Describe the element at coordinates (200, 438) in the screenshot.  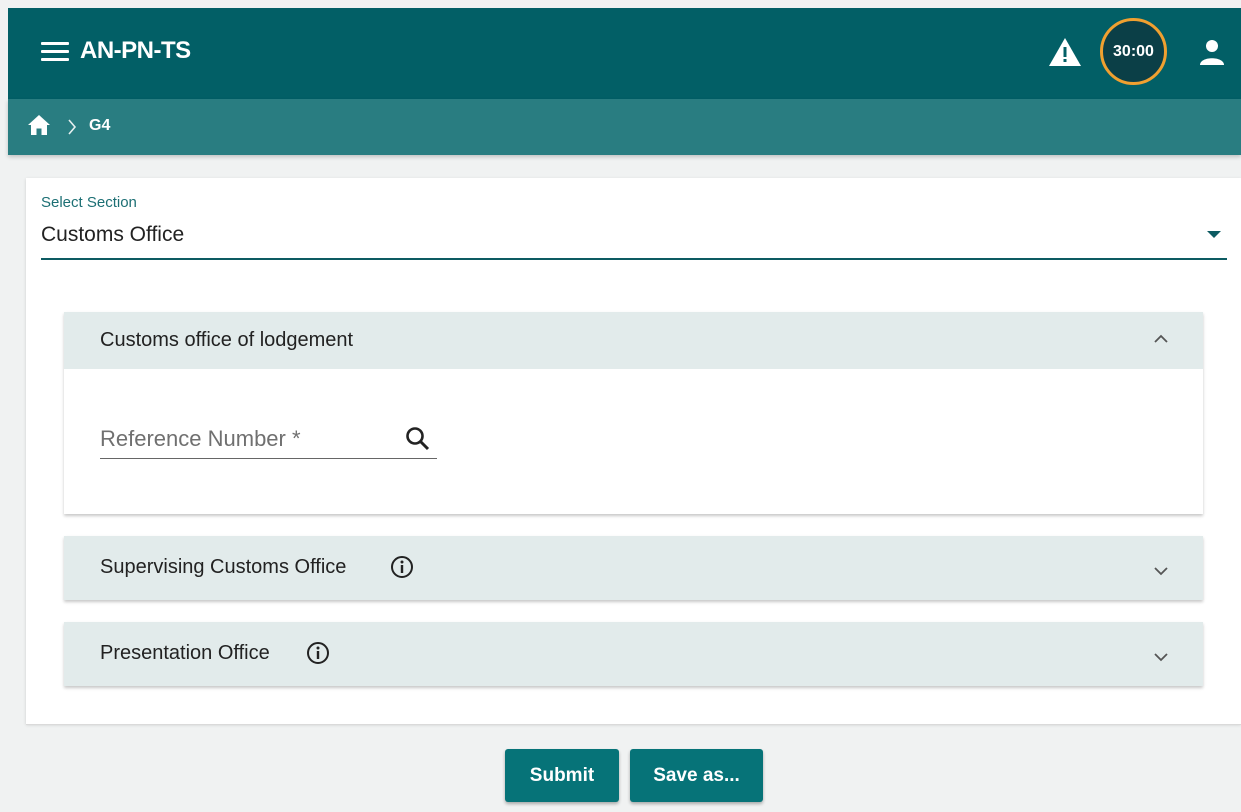
I see `reference-number-label: Reference Number *` at that location.